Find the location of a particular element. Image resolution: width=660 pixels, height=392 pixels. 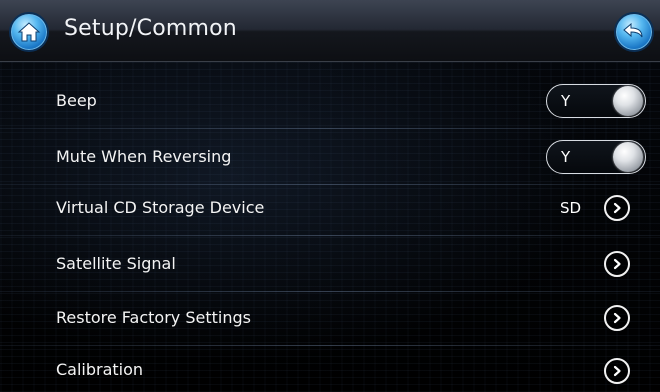

setting-label: Calibration is located at coordinates (100, 369).